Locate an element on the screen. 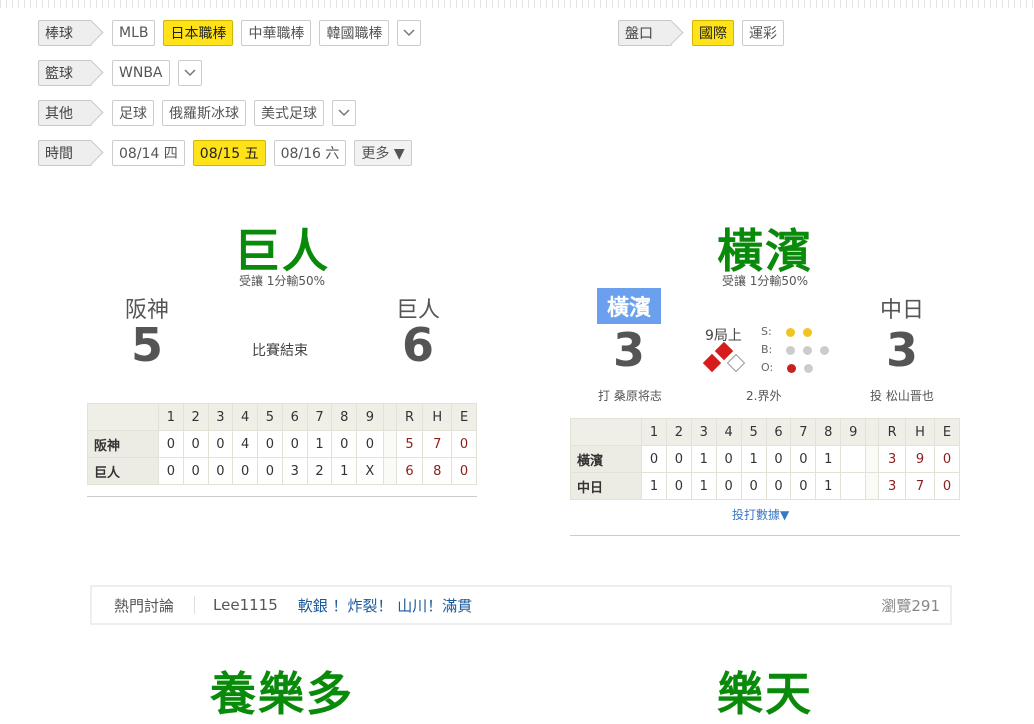 The image size is (1034, 724). chip-american-football: 美式足球 is located at coordinates (289, 113).